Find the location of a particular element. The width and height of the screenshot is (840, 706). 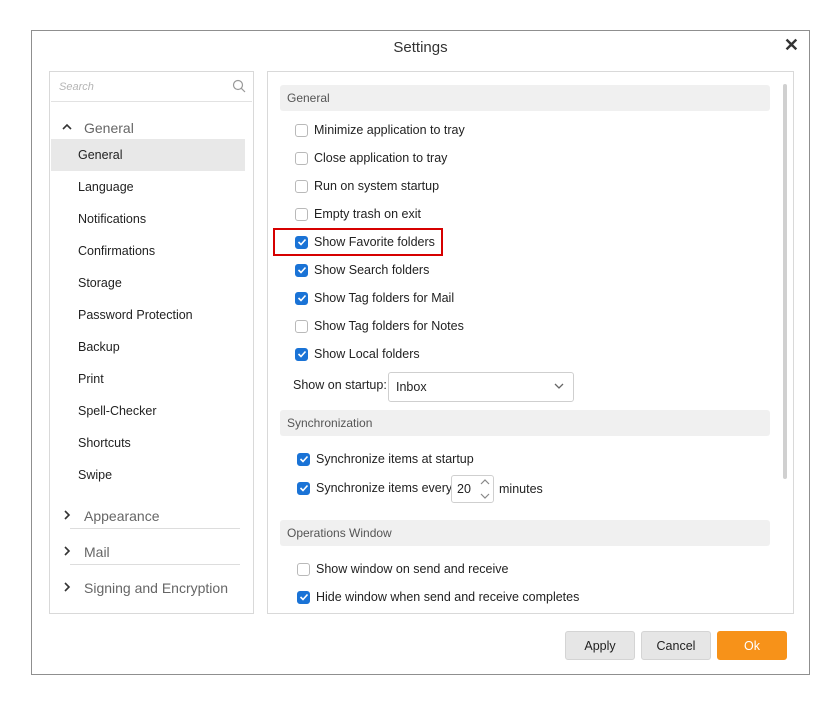

option-label: Show Favorite folders is located at coordinates (374, 242).